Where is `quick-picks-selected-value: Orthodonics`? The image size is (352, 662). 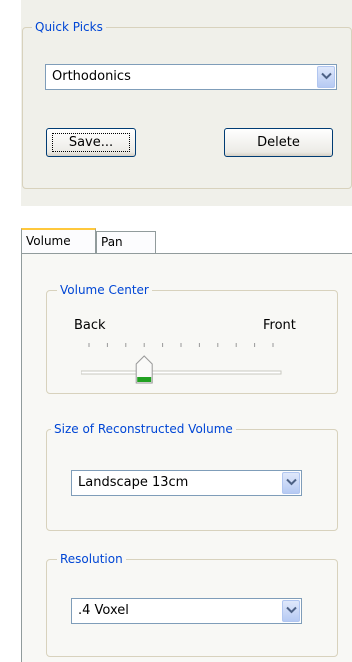
quick-picks-selected-value: Orthodonics is located at coordinates (91, 76).